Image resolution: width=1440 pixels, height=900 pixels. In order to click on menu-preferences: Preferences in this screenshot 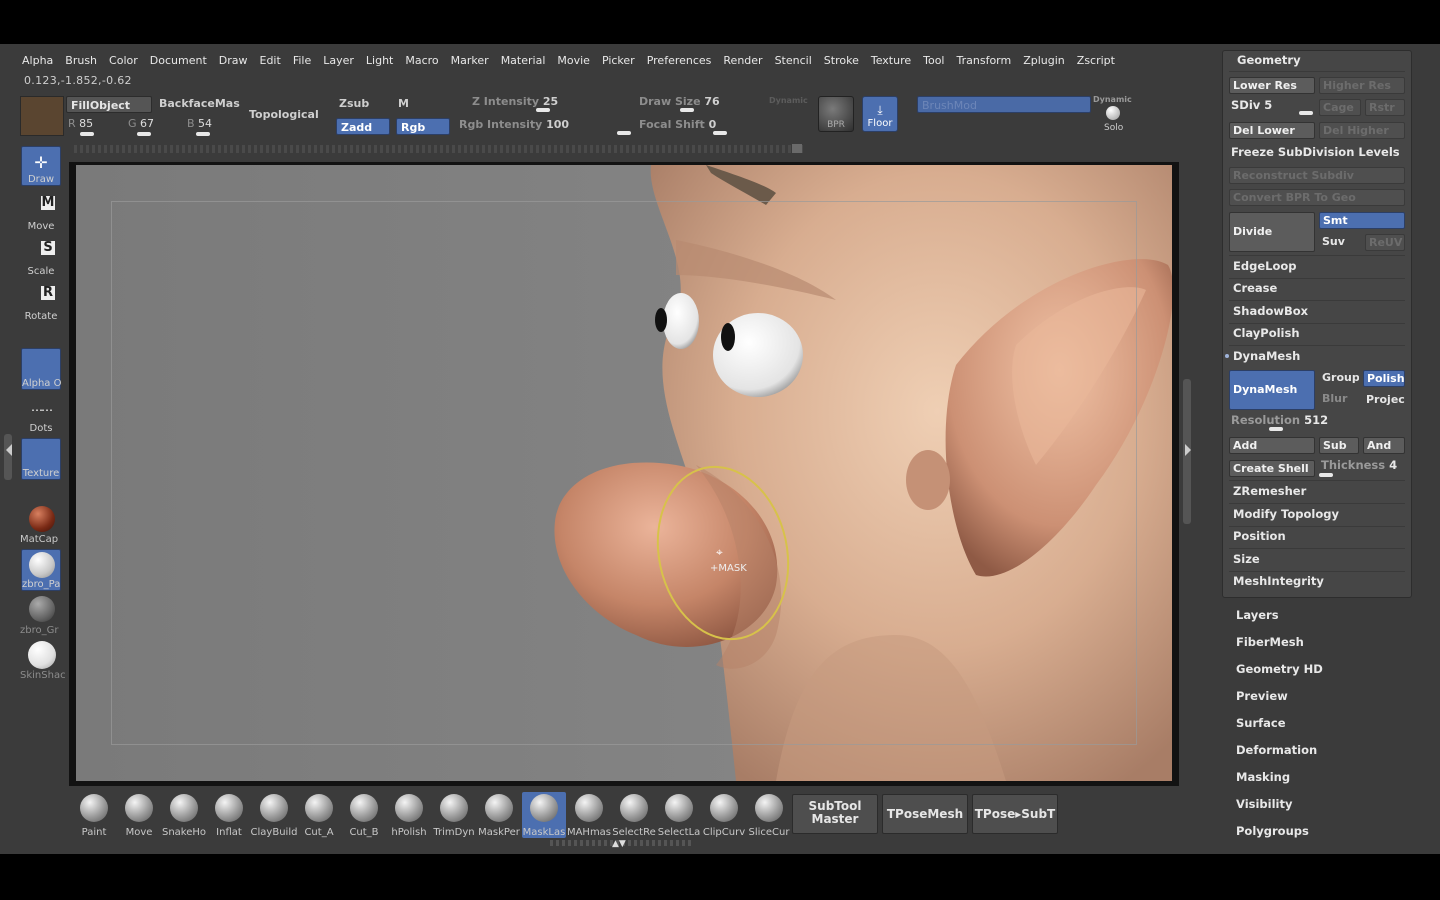, I will do `click(681, 61)`.